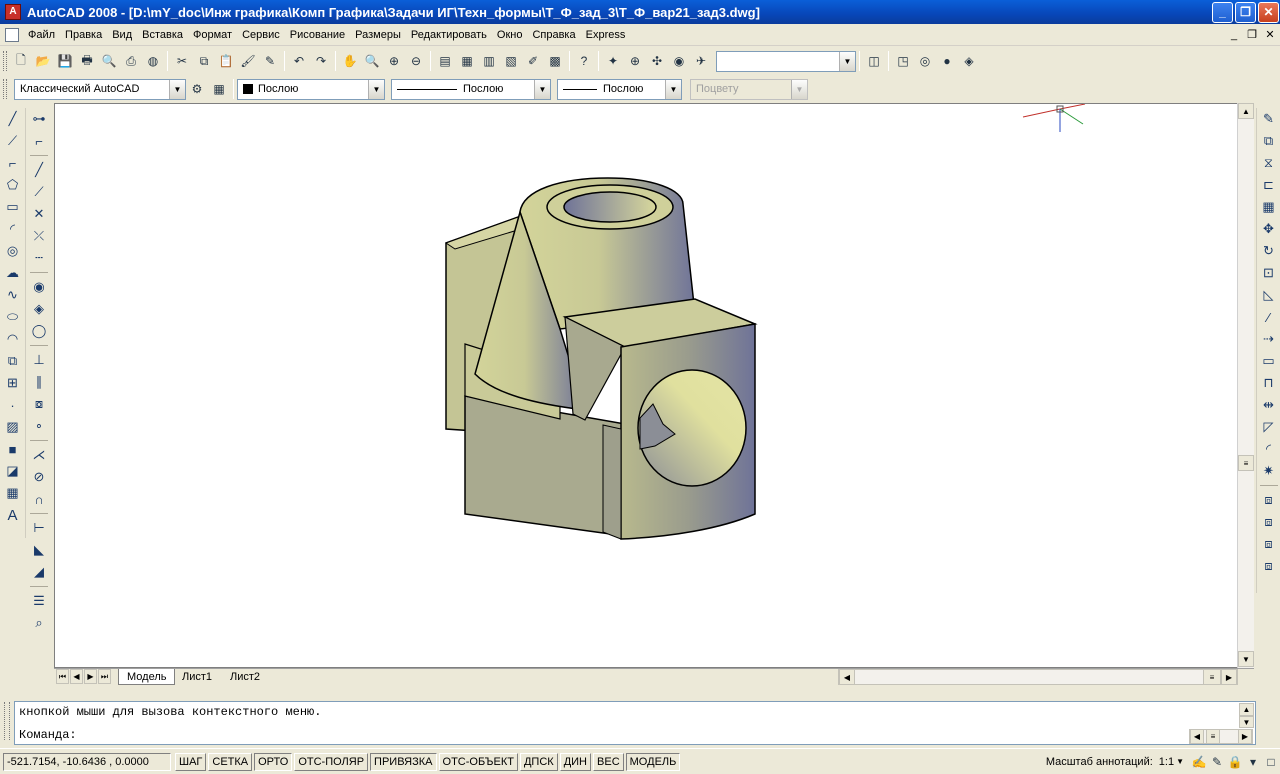  What do you see at coordinates (13, 119) in the screenshot?
I see `line-icon: ╱` at bounding box center [13, 119].